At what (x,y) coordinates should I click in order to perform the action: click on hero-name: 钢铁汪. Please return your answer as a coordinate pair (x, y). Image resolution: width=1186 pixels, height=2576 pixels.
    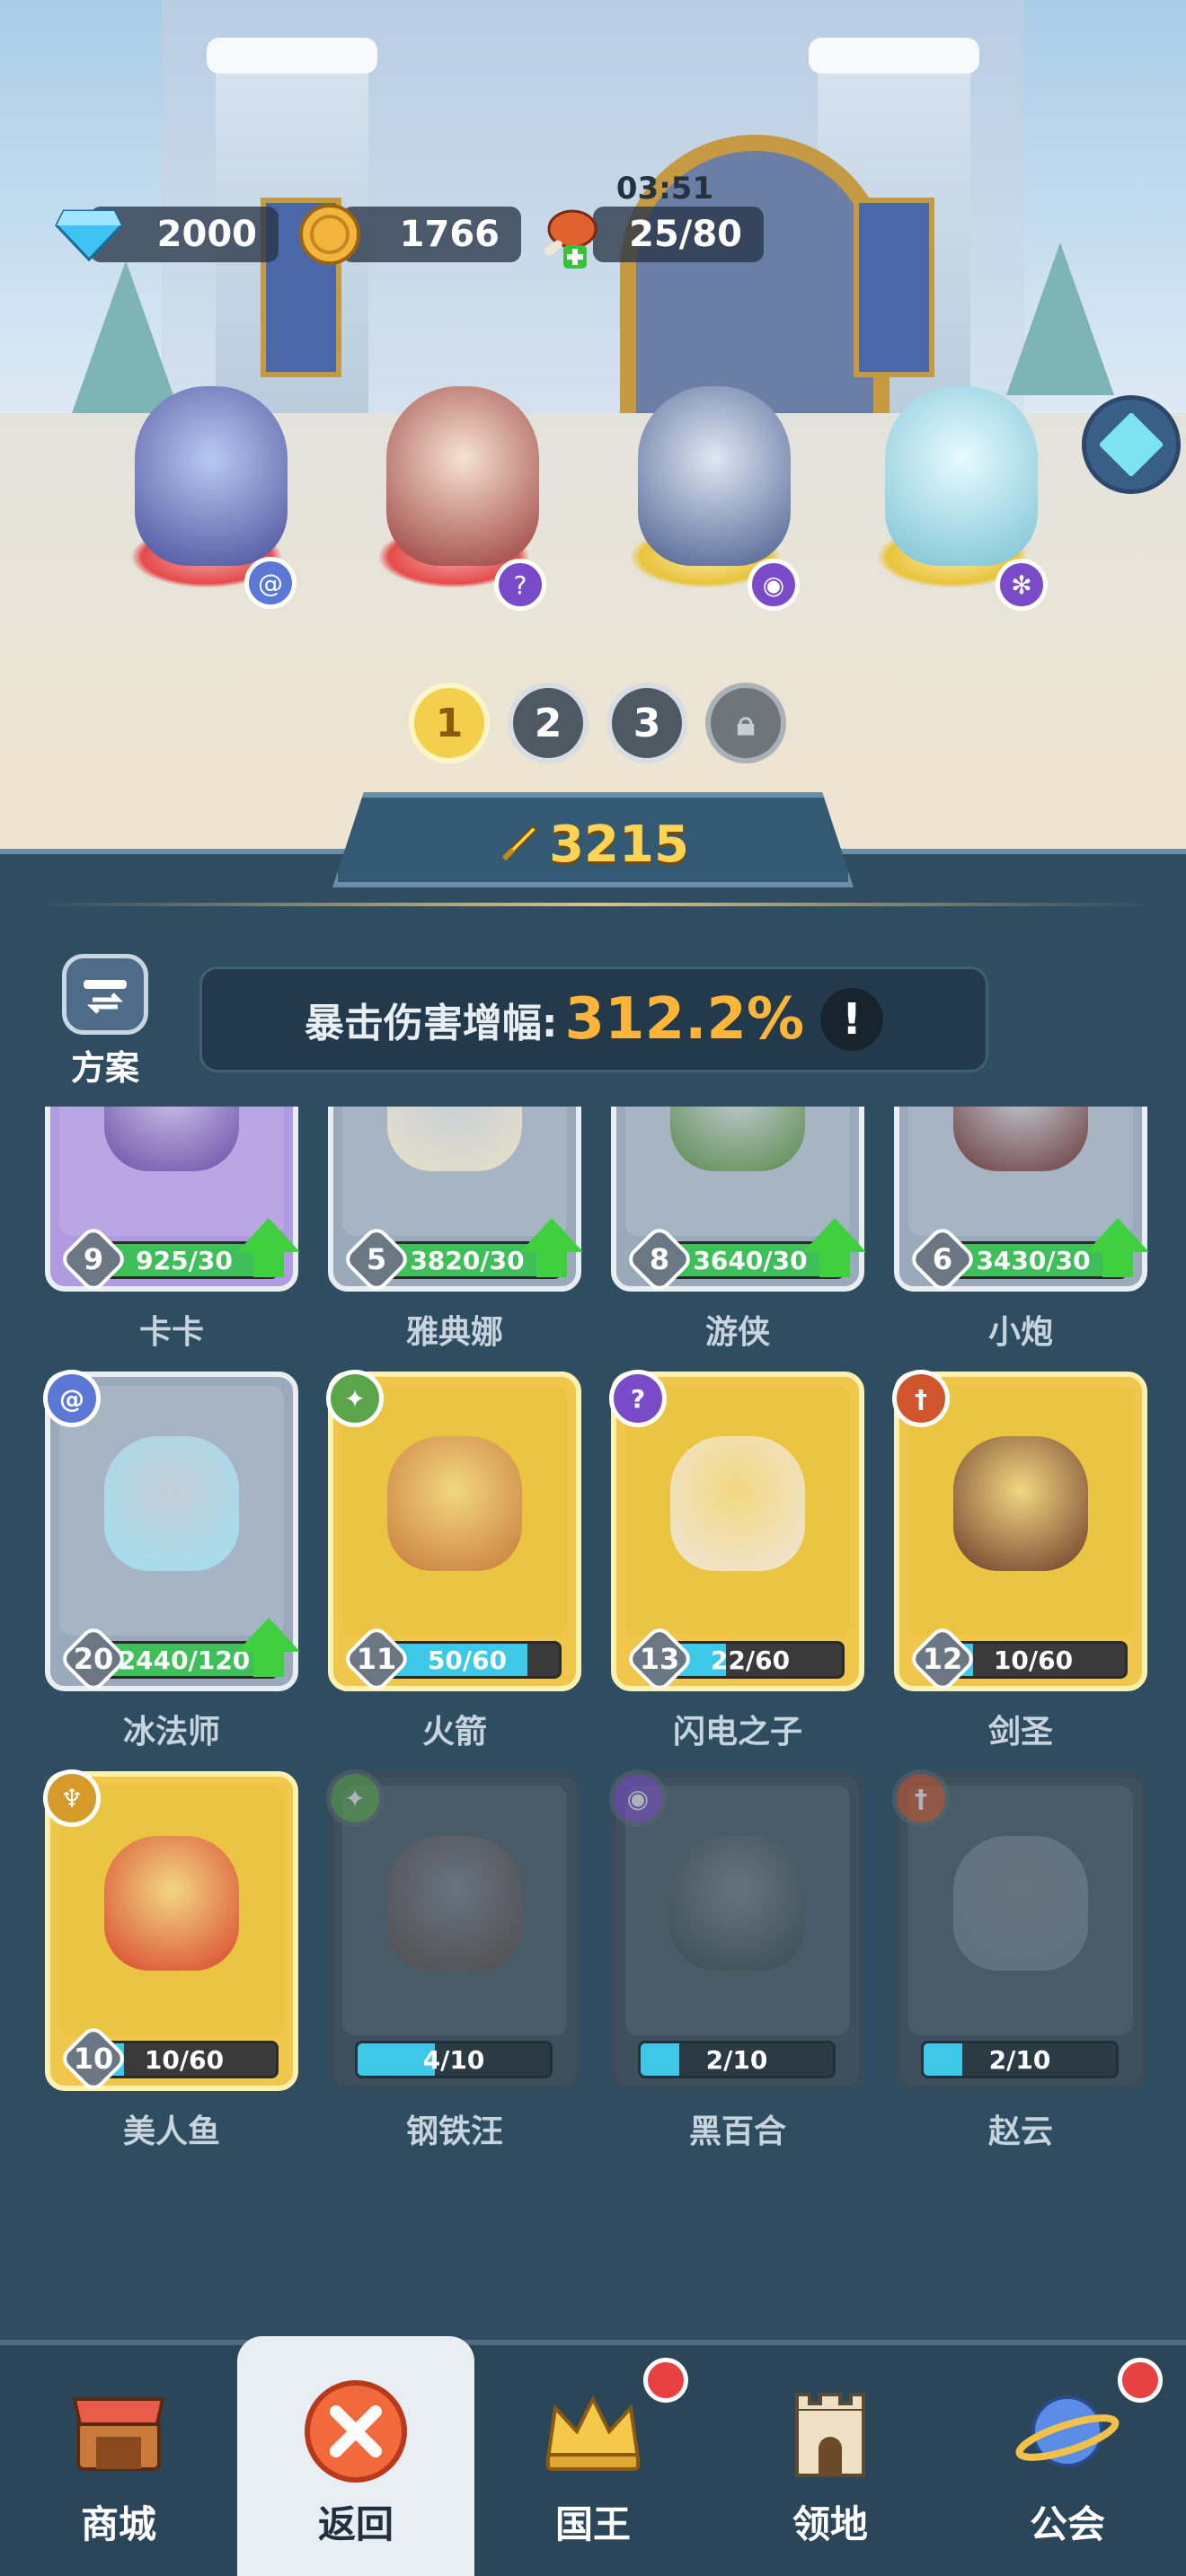
    Looking at the image, I should click on (454, 2131).